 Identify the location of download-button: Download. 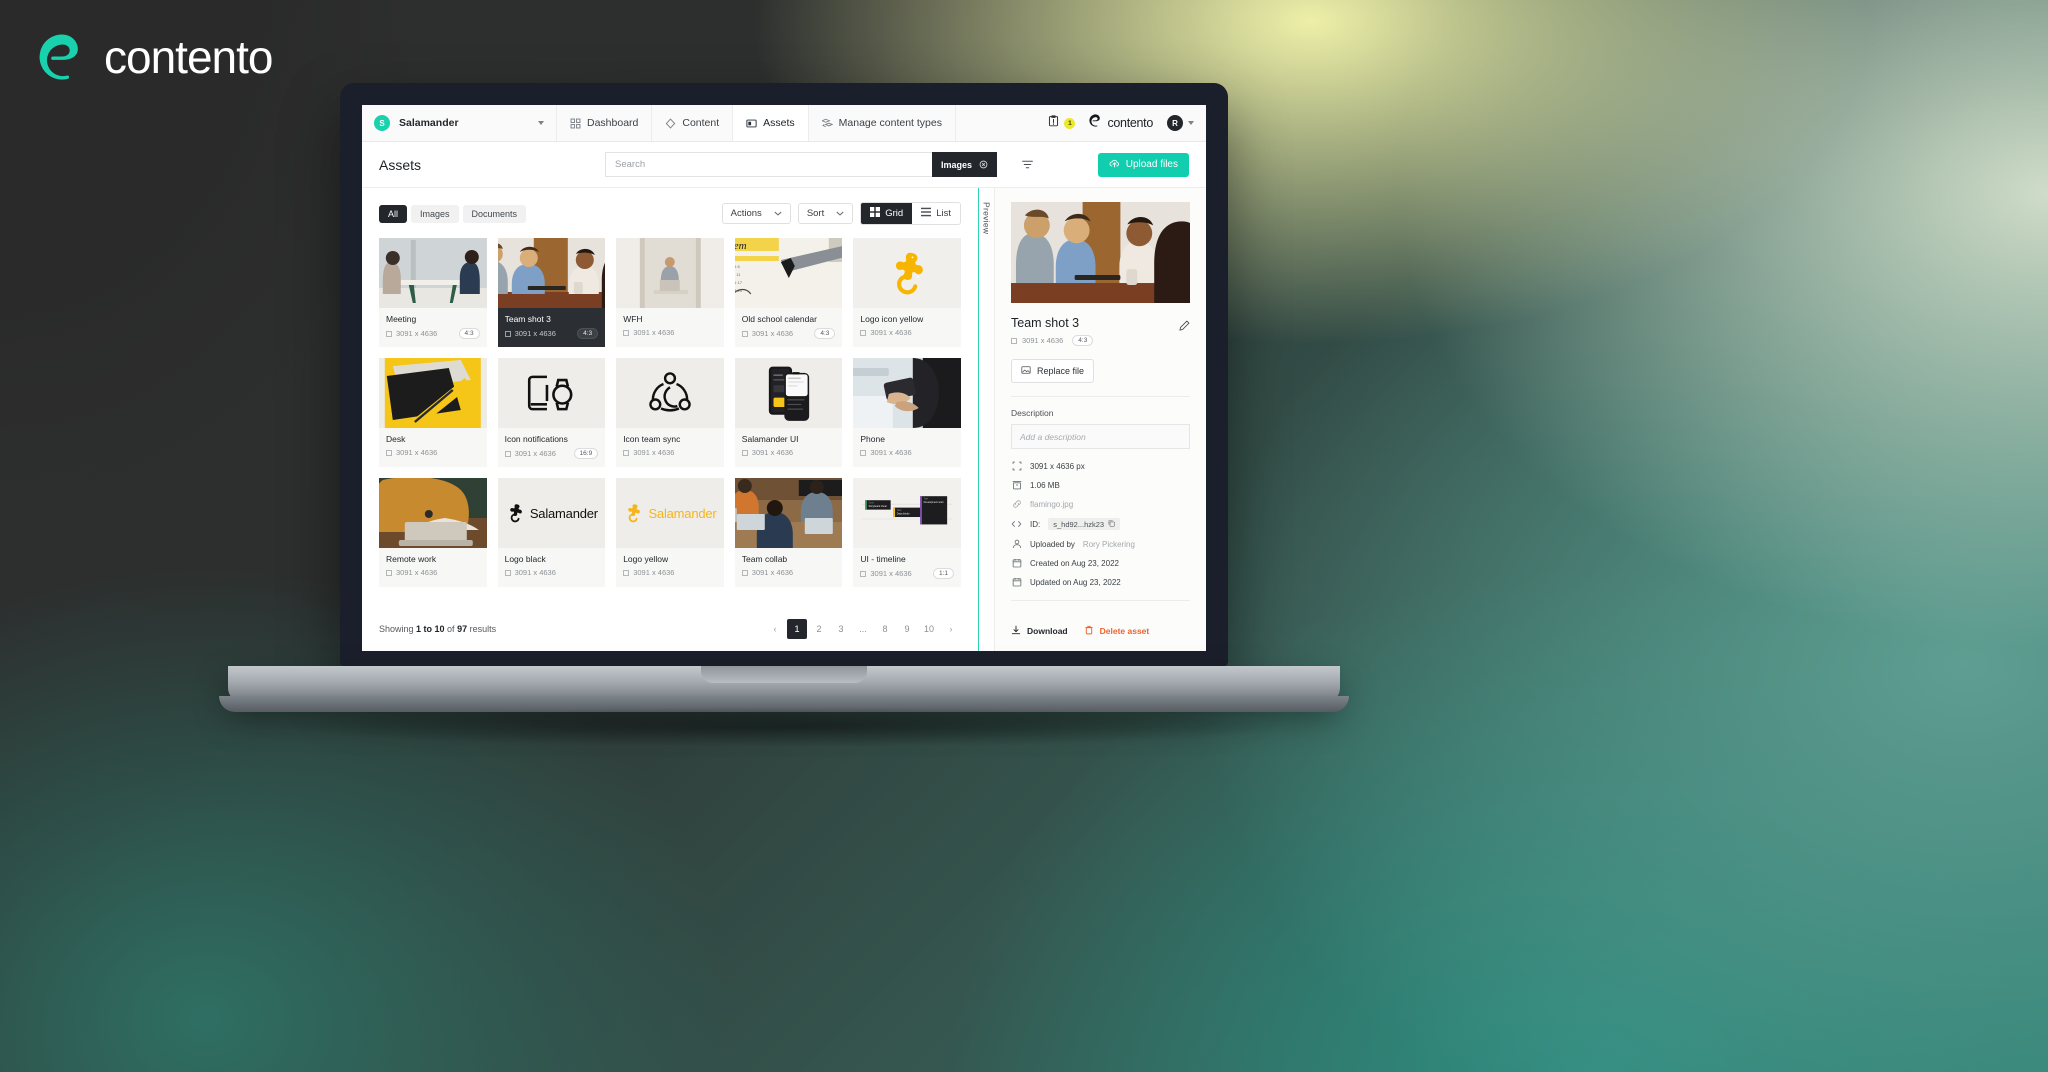
(1039, 631).